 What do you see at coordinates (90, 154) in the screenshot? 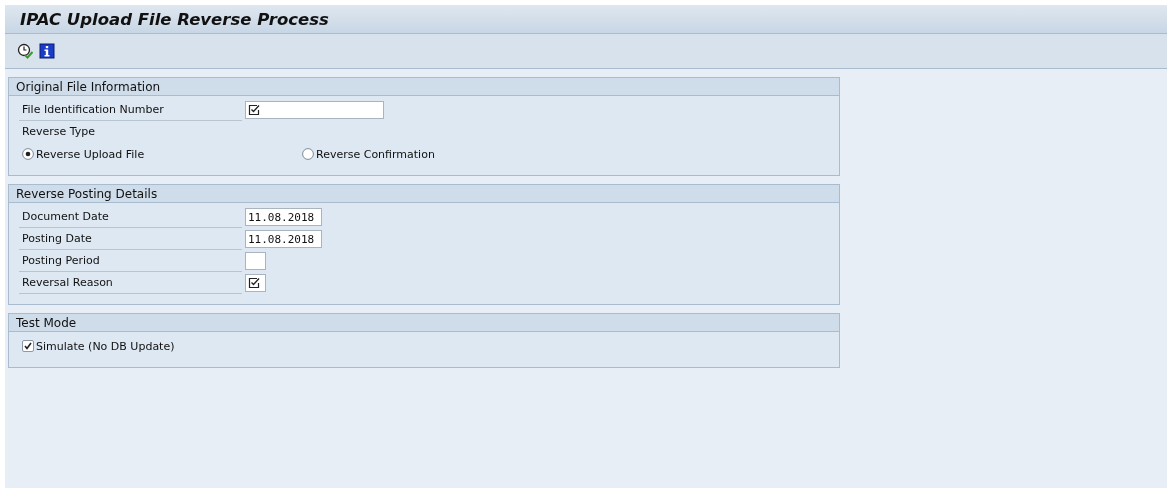
I see `radio-label: Reverse Upload File` at bounding box center [90, 154].